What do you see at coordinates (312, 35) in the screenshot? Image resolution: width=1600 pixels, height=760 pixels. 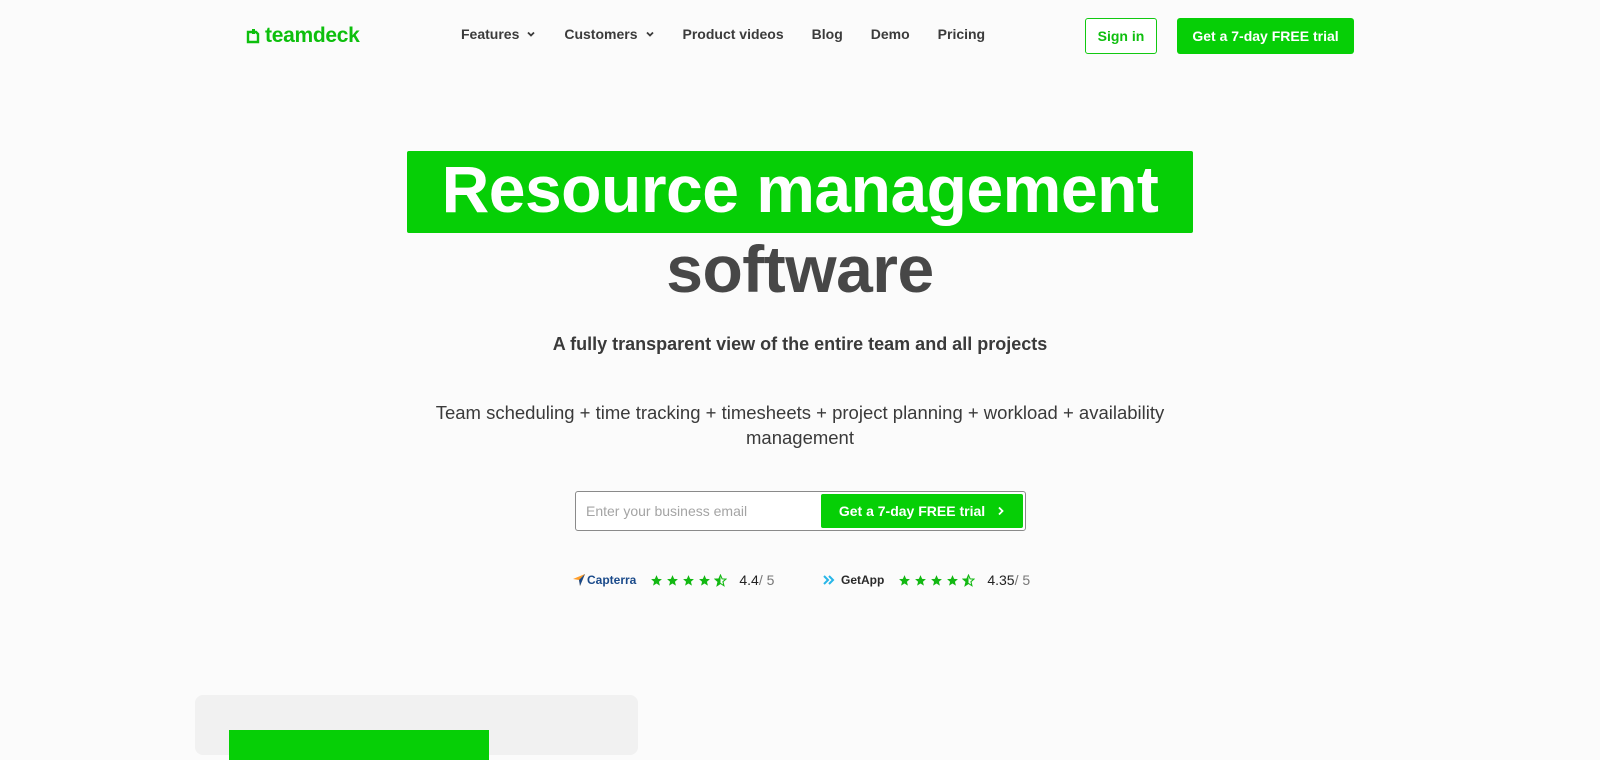 I see `logo-text: teamdeck` at bounding box center [312, 35].